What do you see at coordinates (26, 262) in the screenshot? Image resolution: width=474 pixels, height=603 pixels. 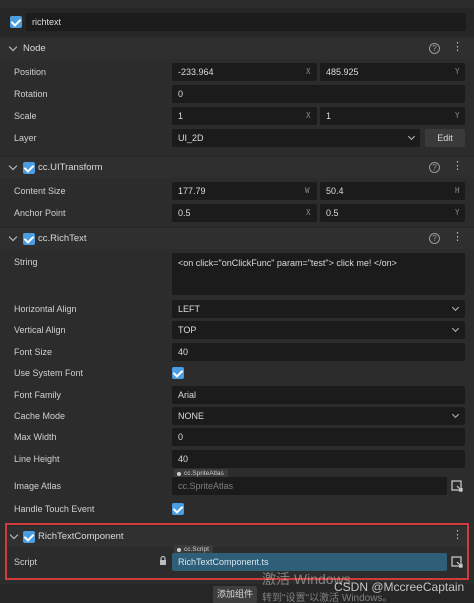 I see `string-label: String` at bounding box center [26, 262].